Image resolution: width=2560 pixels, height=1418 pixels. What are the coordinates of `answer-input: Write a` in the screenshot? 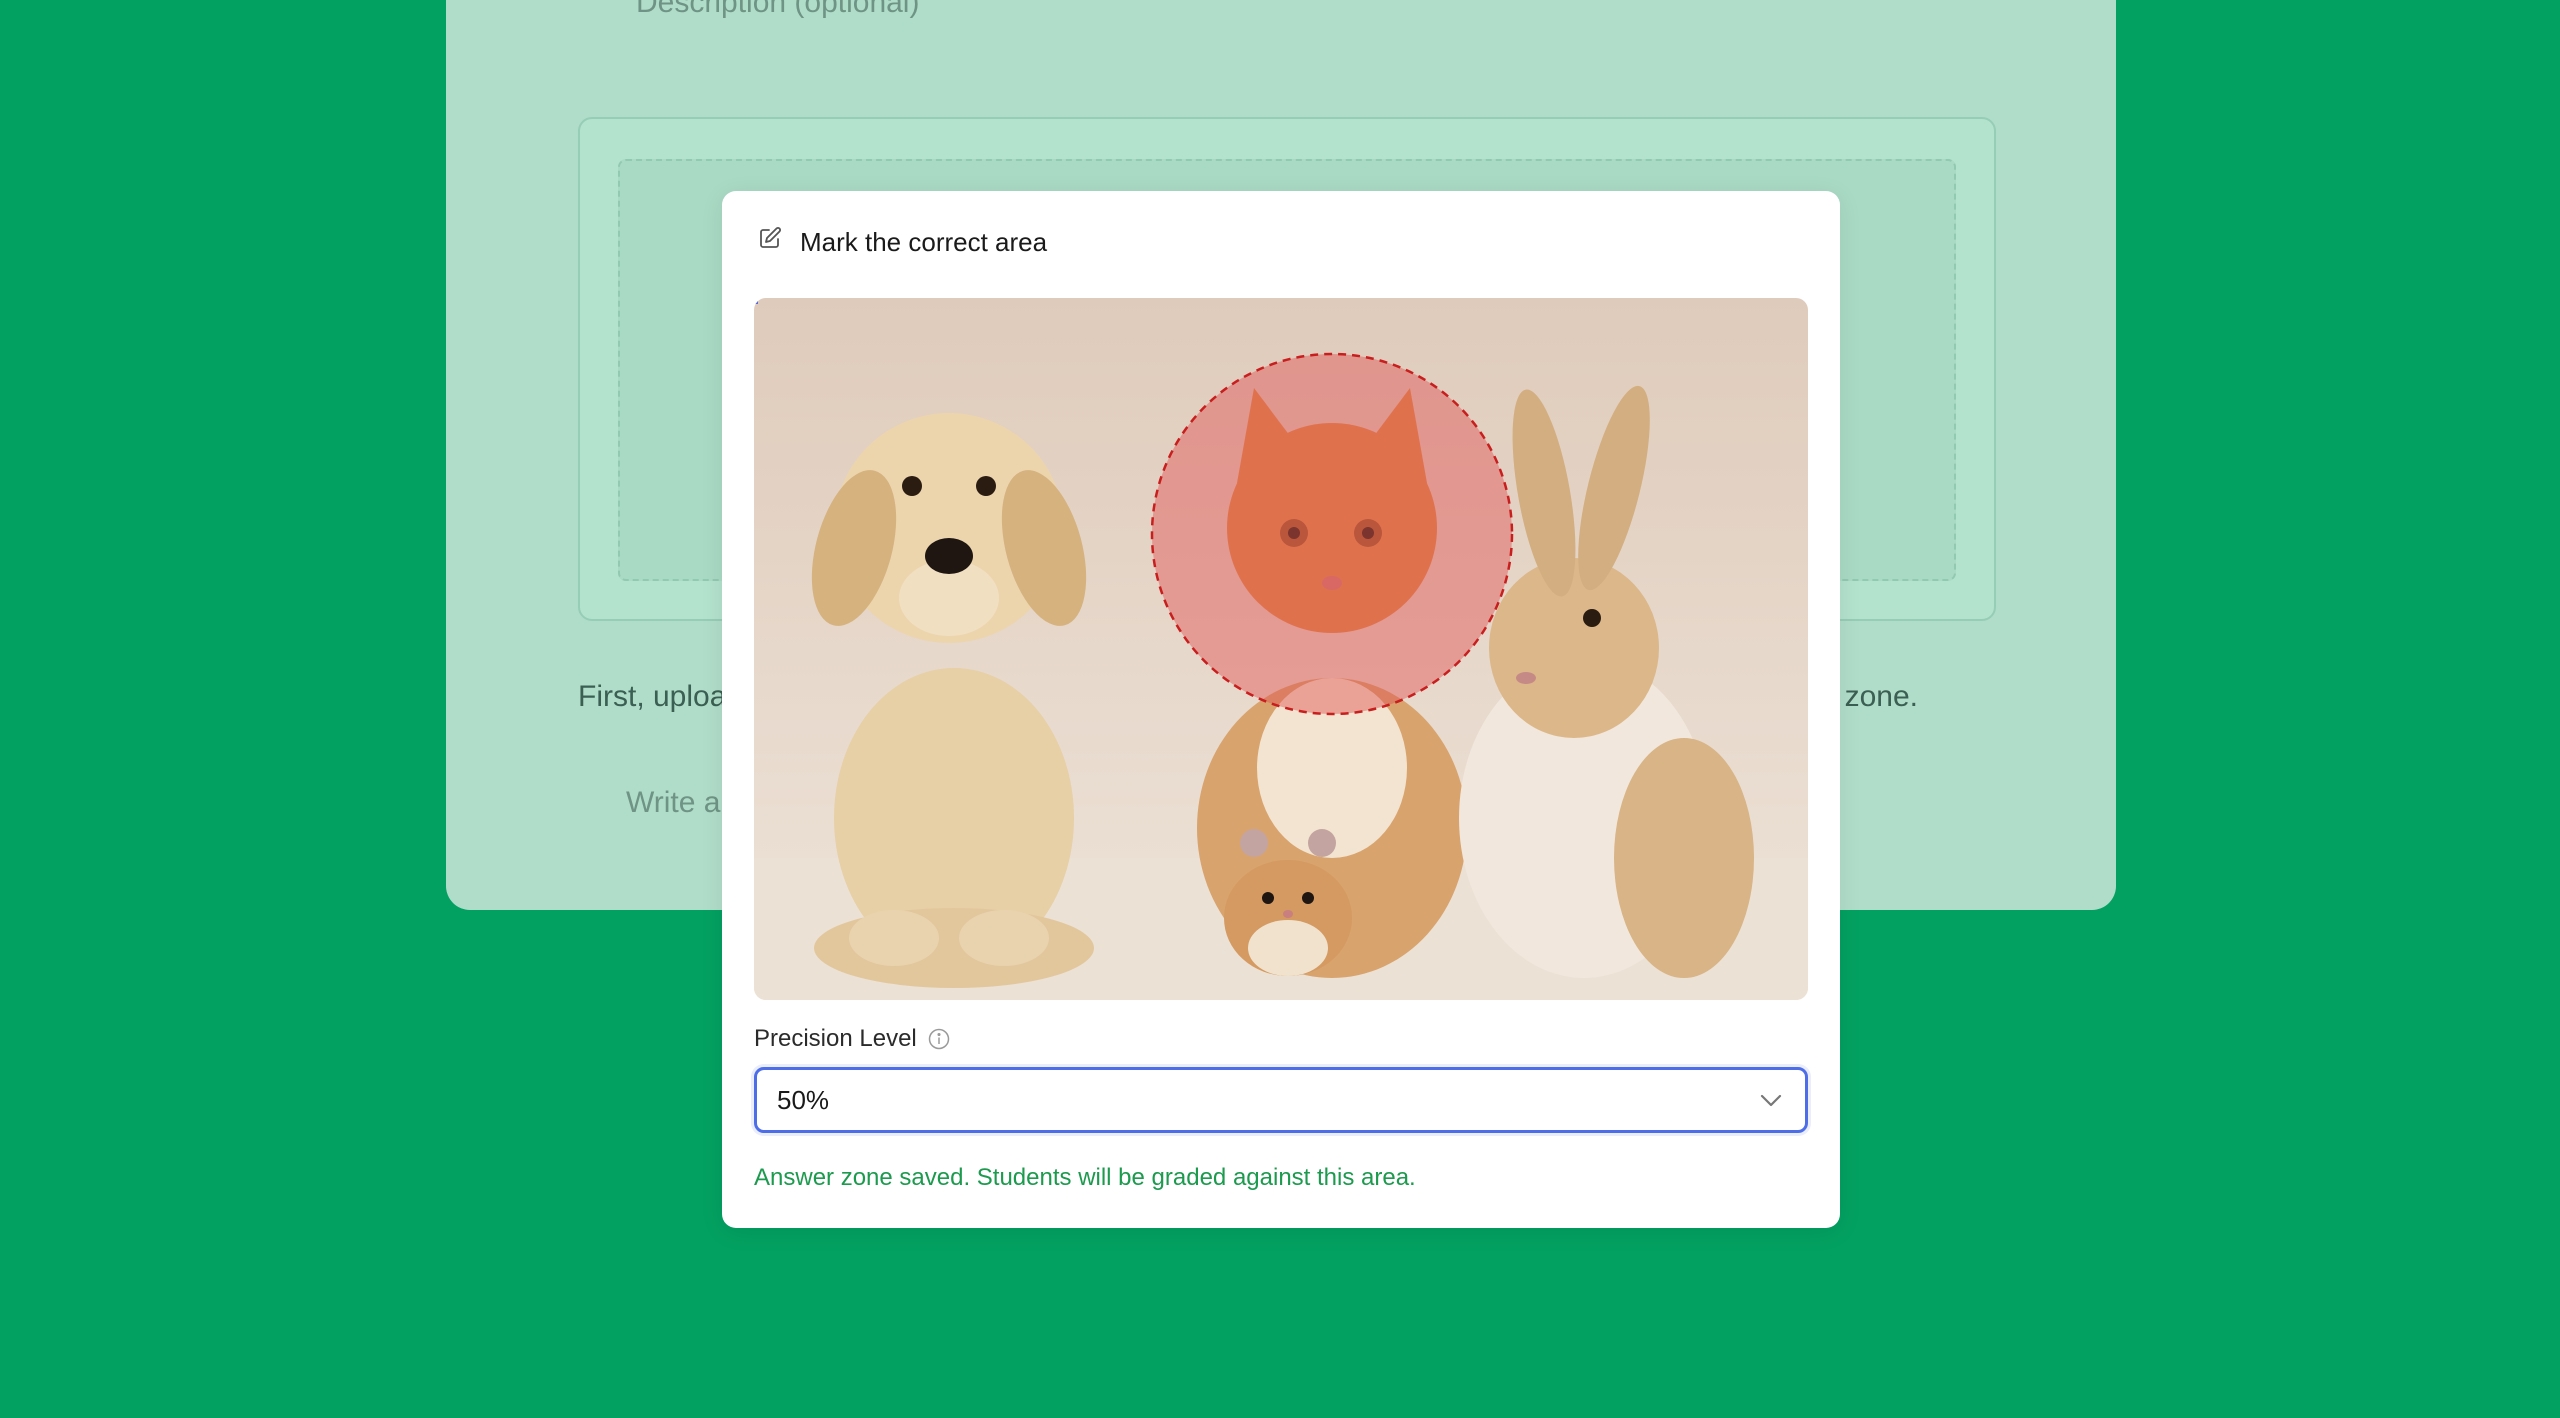 It's located at (673, 803).